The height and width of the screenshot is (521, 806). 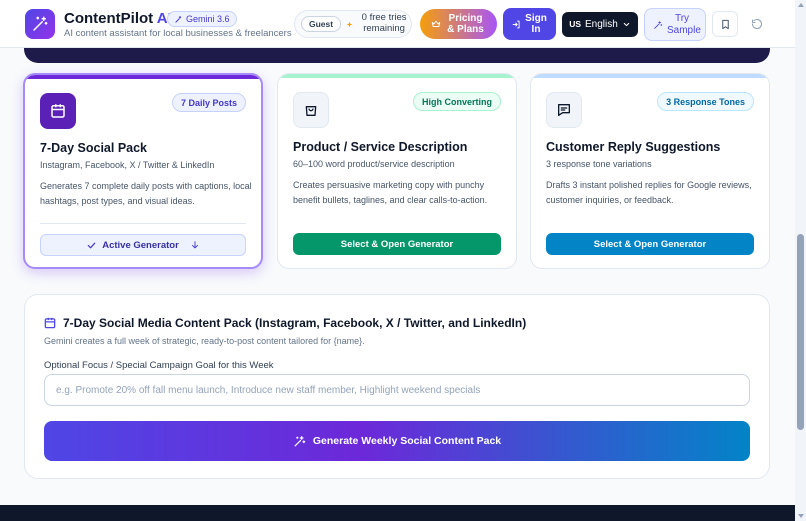 What do you see at coordinates (599, 164) in the screenshot?
I see `card-subtitle: 3 response tone variations` at bounding box center [599, 164].